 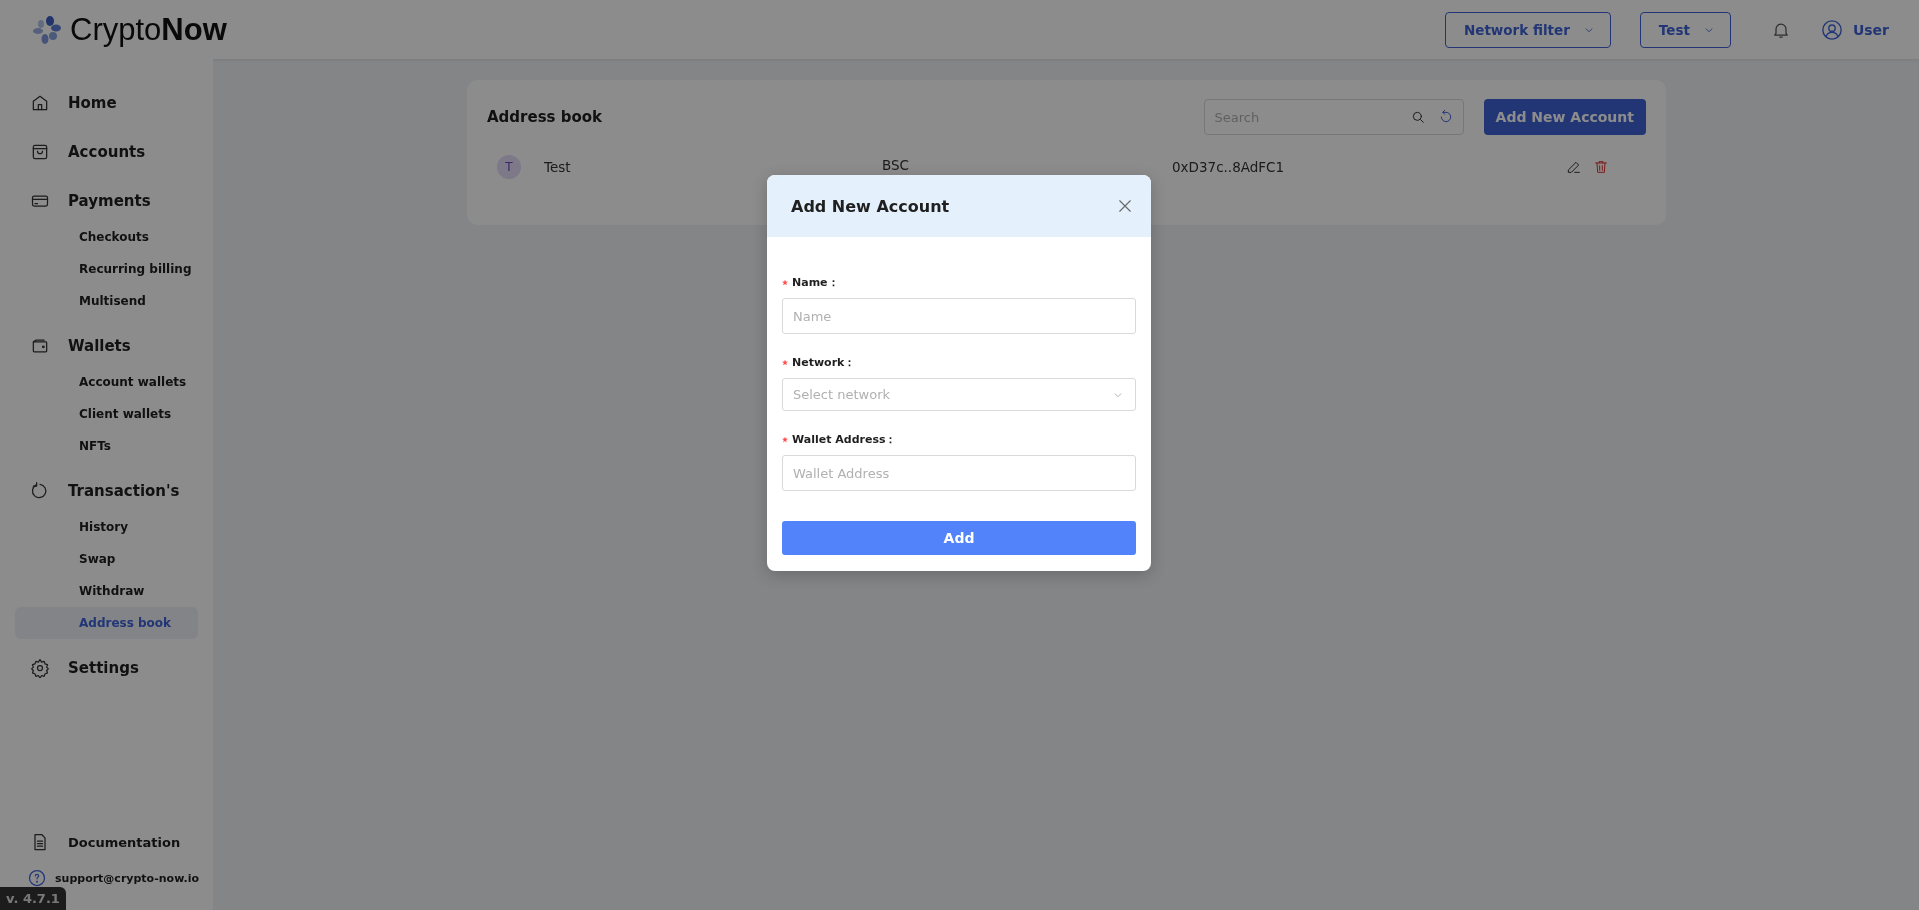 What do you see at coordinates (815, 282) in the screenshot?
I see `field-label: Name：` at bounding box center [815, 282].